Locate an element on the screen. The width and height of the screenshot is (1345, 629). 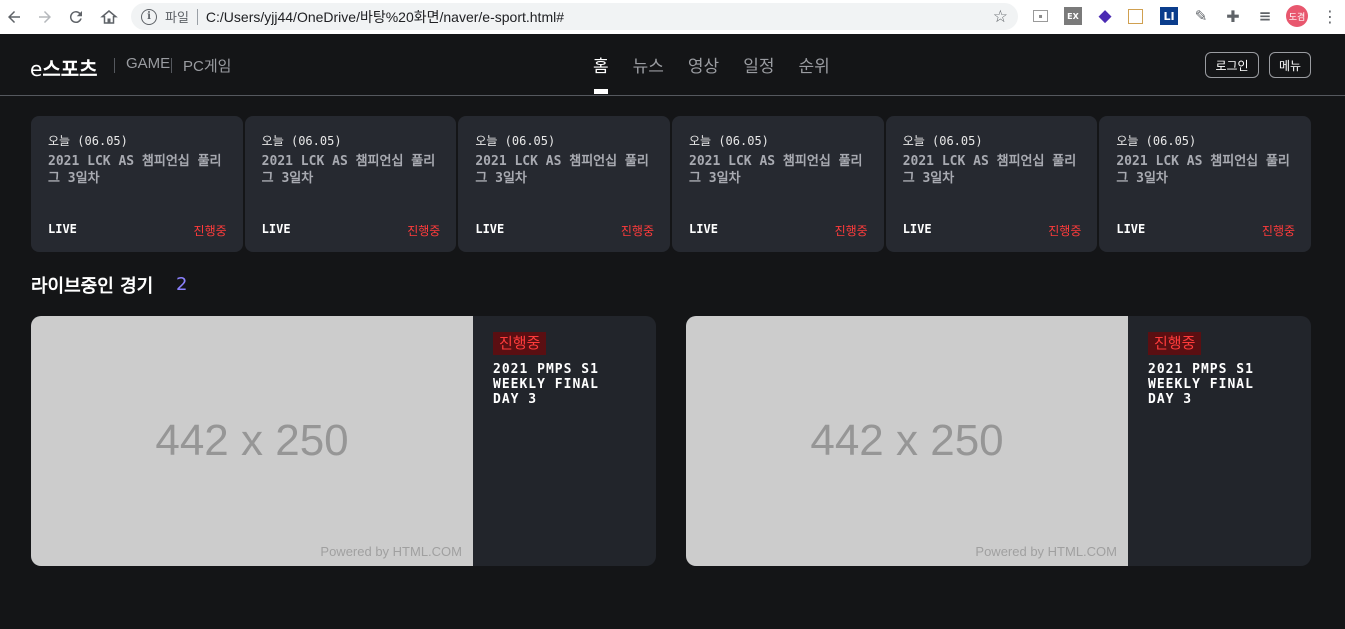
color-picker-icon: ✎ is located at coordinates (1201, 16).